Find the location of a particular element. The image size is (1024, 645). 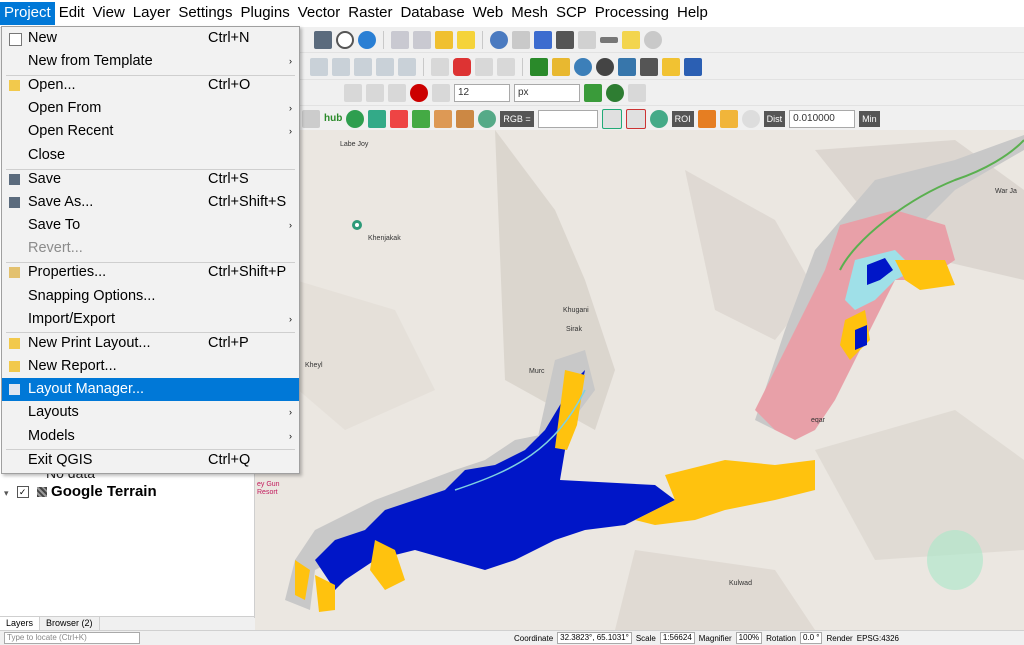

render-label: Render is located at coordinates (839, 638).